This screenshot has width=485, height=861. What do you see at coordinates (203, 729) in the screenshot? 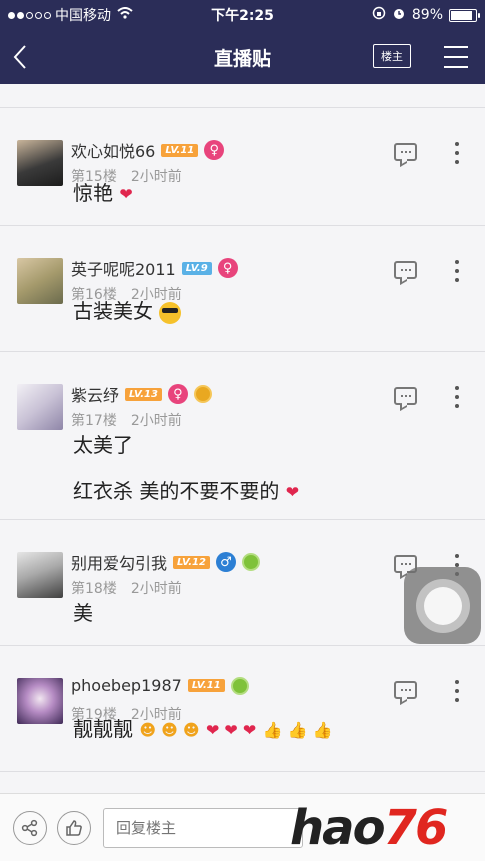
I see `post-content: 靓靓靓 ☻ ☻ ☻ ❤ ❤ ❤ 👍 👍 👍` at bounding box center [203, 729].